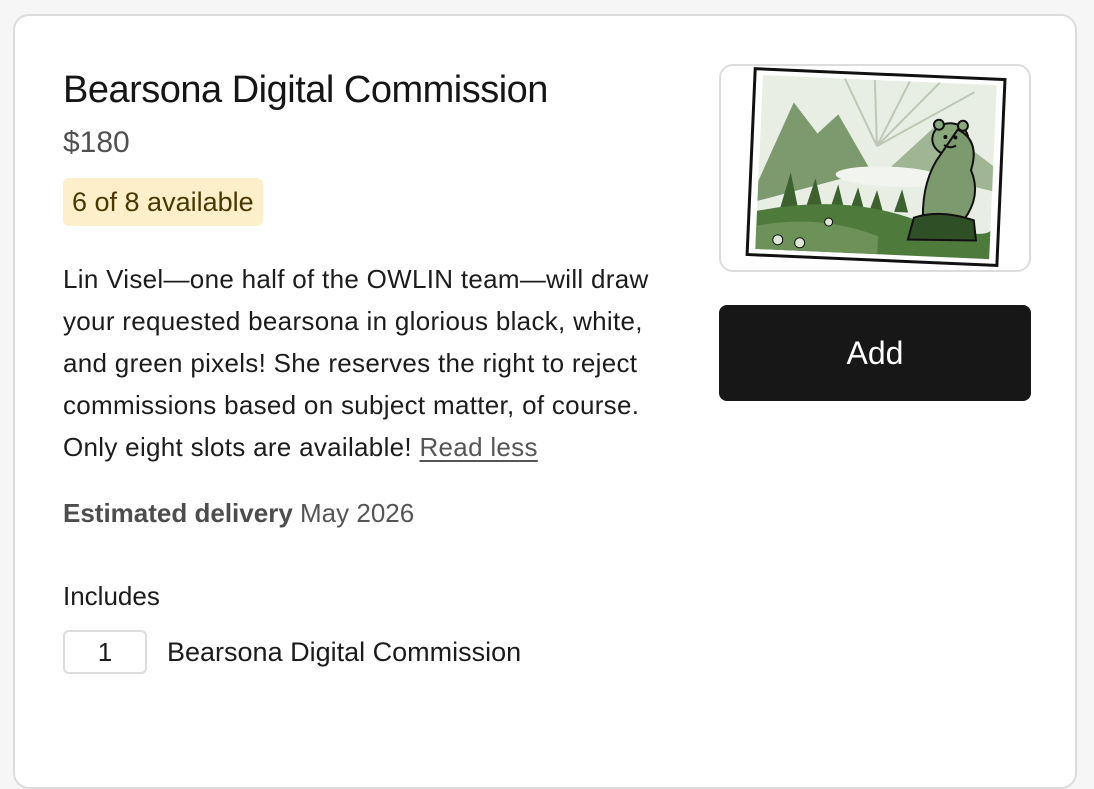  I want to click on include-quantity: 1, so click(105, 652).